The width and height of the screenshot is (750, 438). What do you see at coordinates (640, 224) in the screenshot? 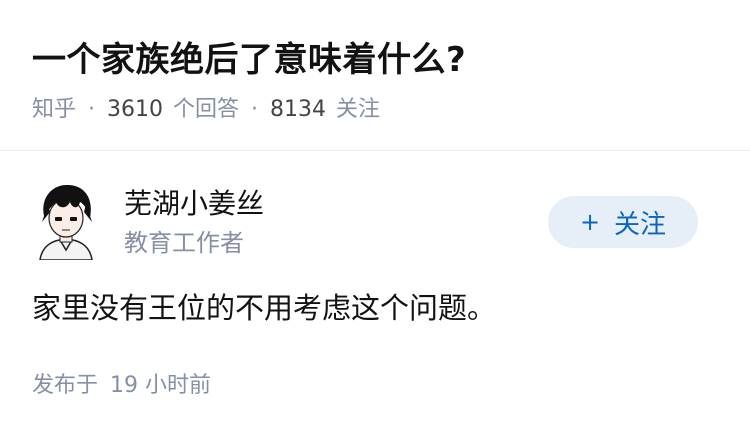
I see `follow-label: 关注` at bounding box center [640, 224].